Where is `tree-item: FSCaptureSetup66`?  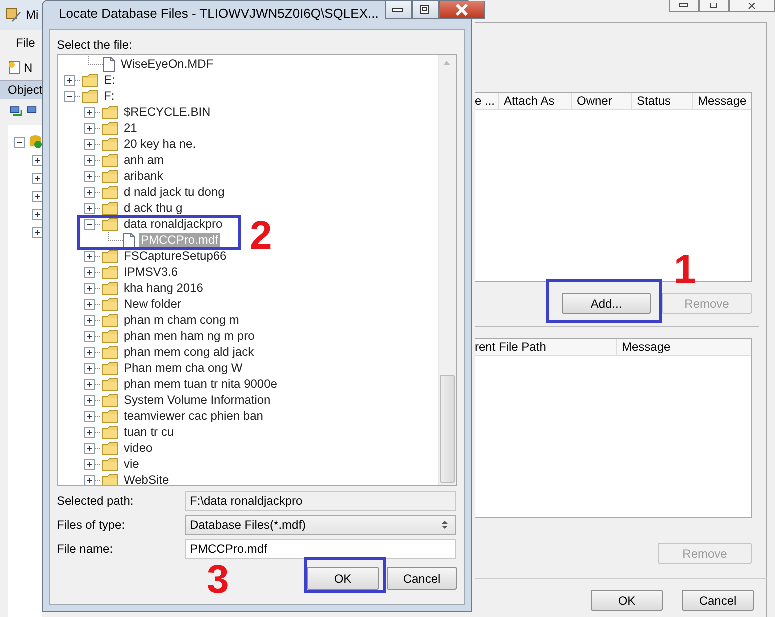 tree-item: FSCaptureSetup66 is located at coordinates (175, 256).